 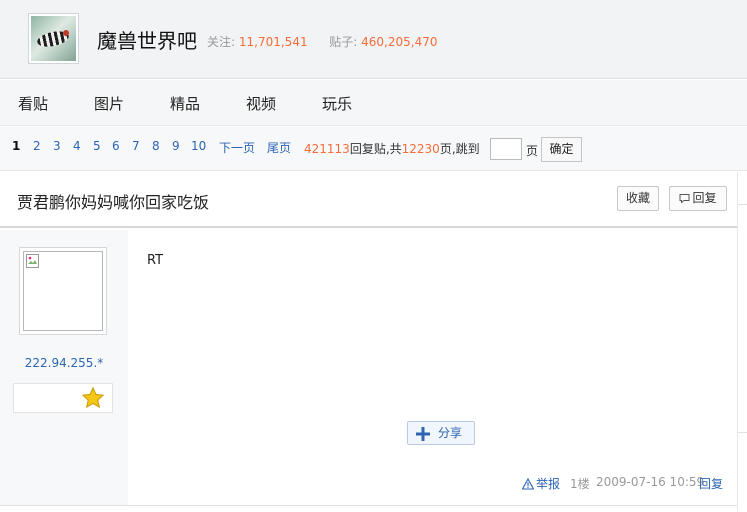 What do you see at coordinates (32, 261) in the screenshot?
I see `broken-image-icon` at bounding box center [32, 261].